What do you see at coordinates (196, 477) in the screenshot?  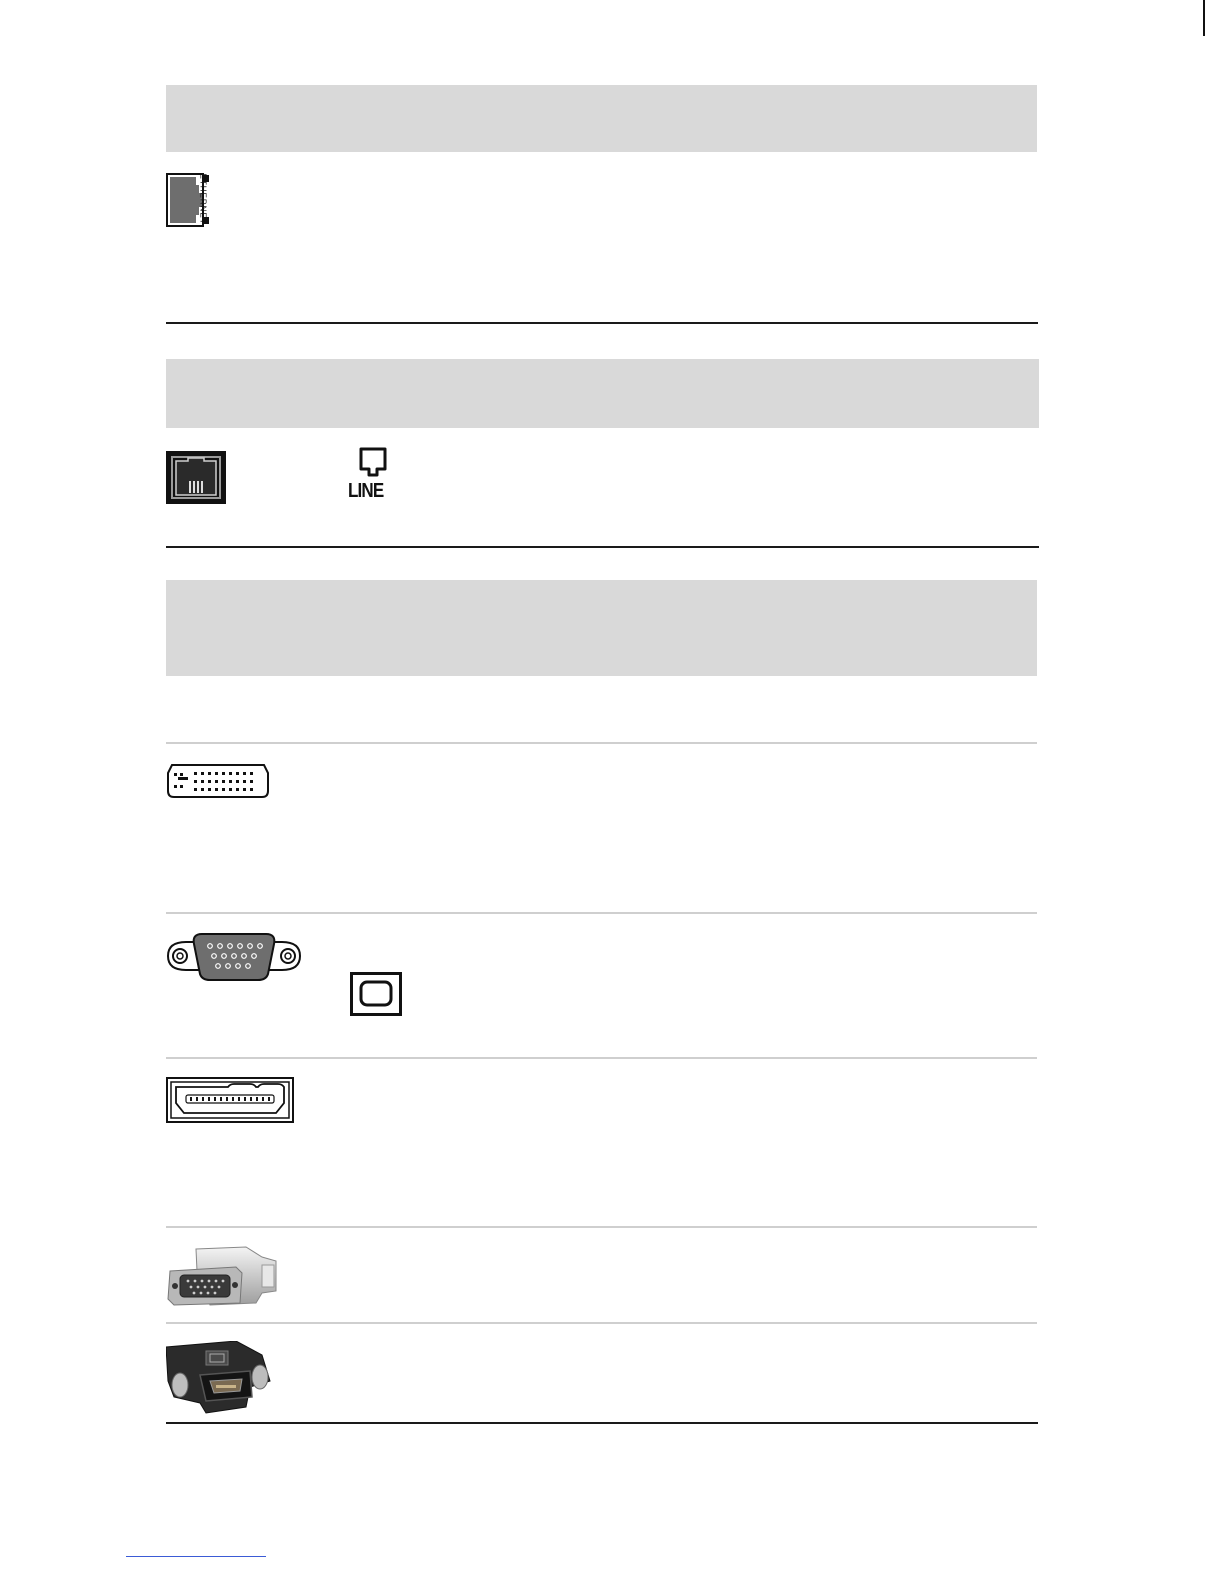 I see `modem-port-icon` at bounding box center [196, 477].